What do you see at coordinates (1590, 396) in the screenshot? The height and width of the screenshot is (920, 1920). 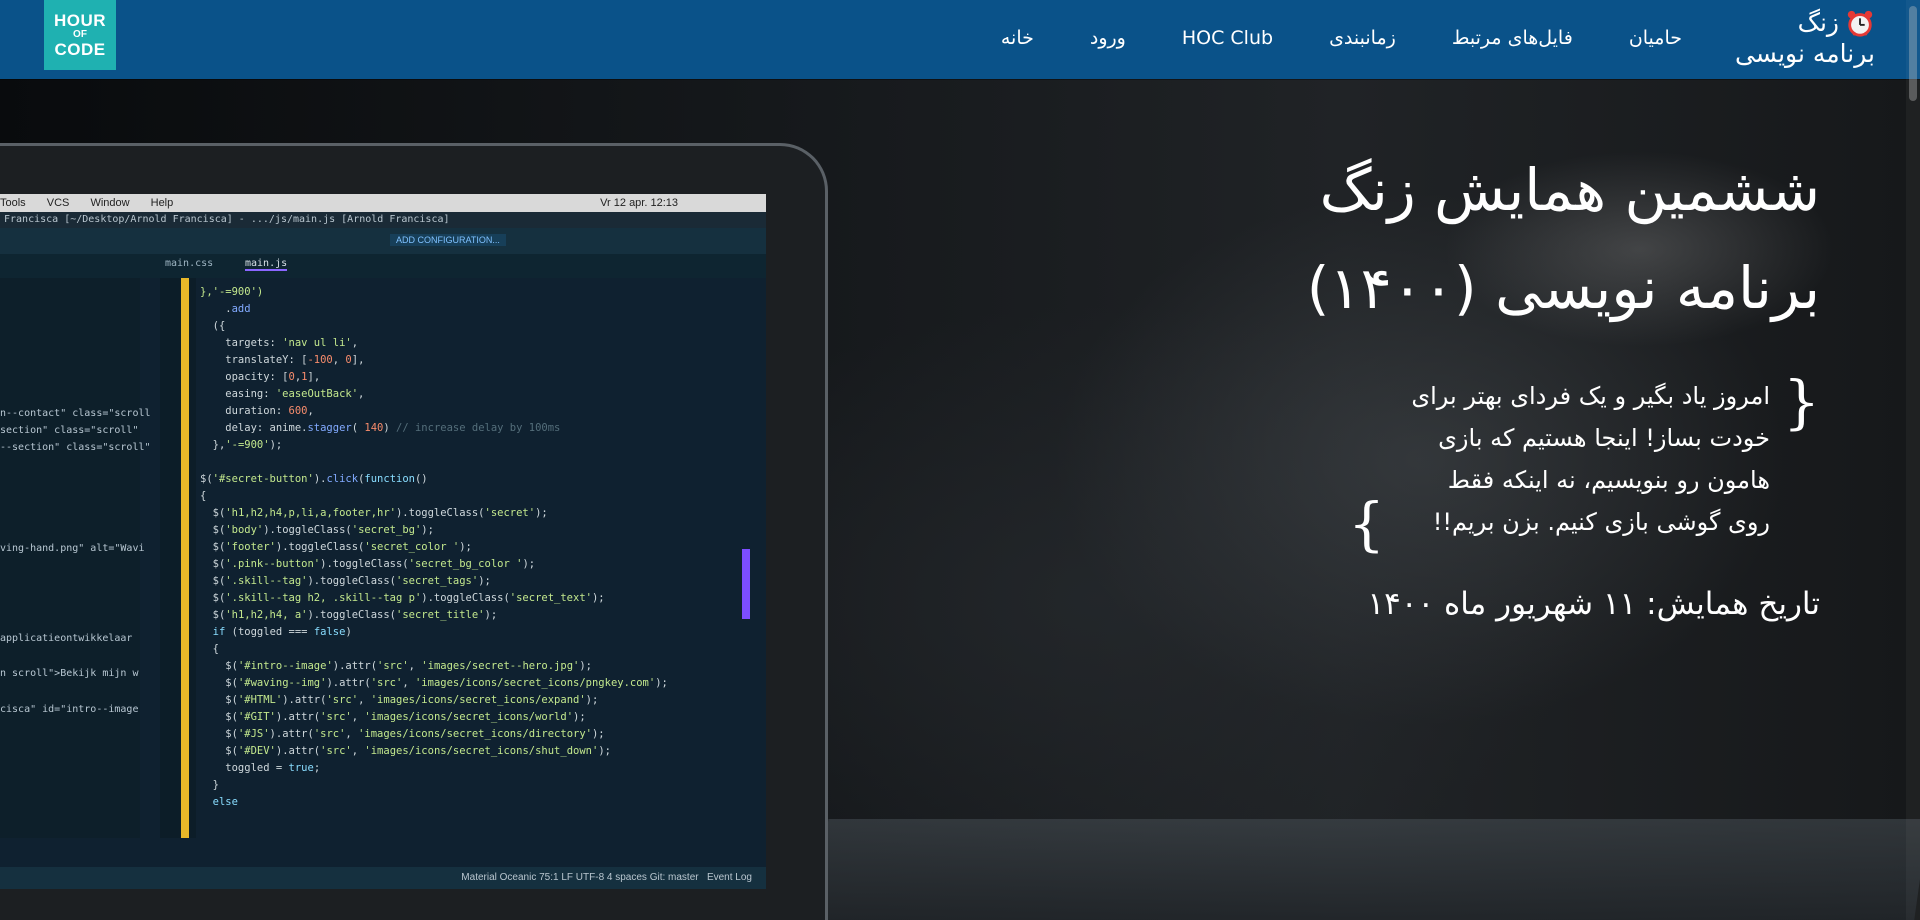 I see `quote-line: امروز یاد بگیر و یک فردای بهتر برای` at bounding box center [1590, 396].